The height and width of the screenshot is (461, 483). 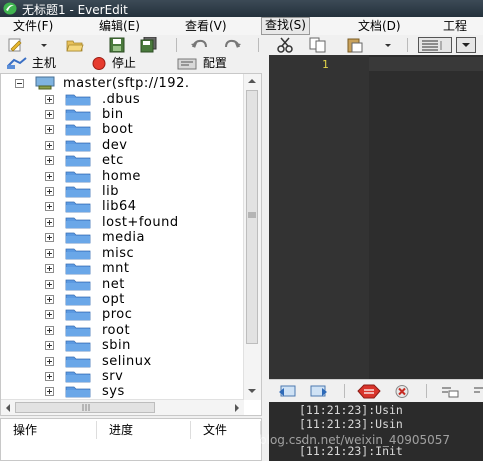 I want to click on redo-icon, so click(x=233, y=45).